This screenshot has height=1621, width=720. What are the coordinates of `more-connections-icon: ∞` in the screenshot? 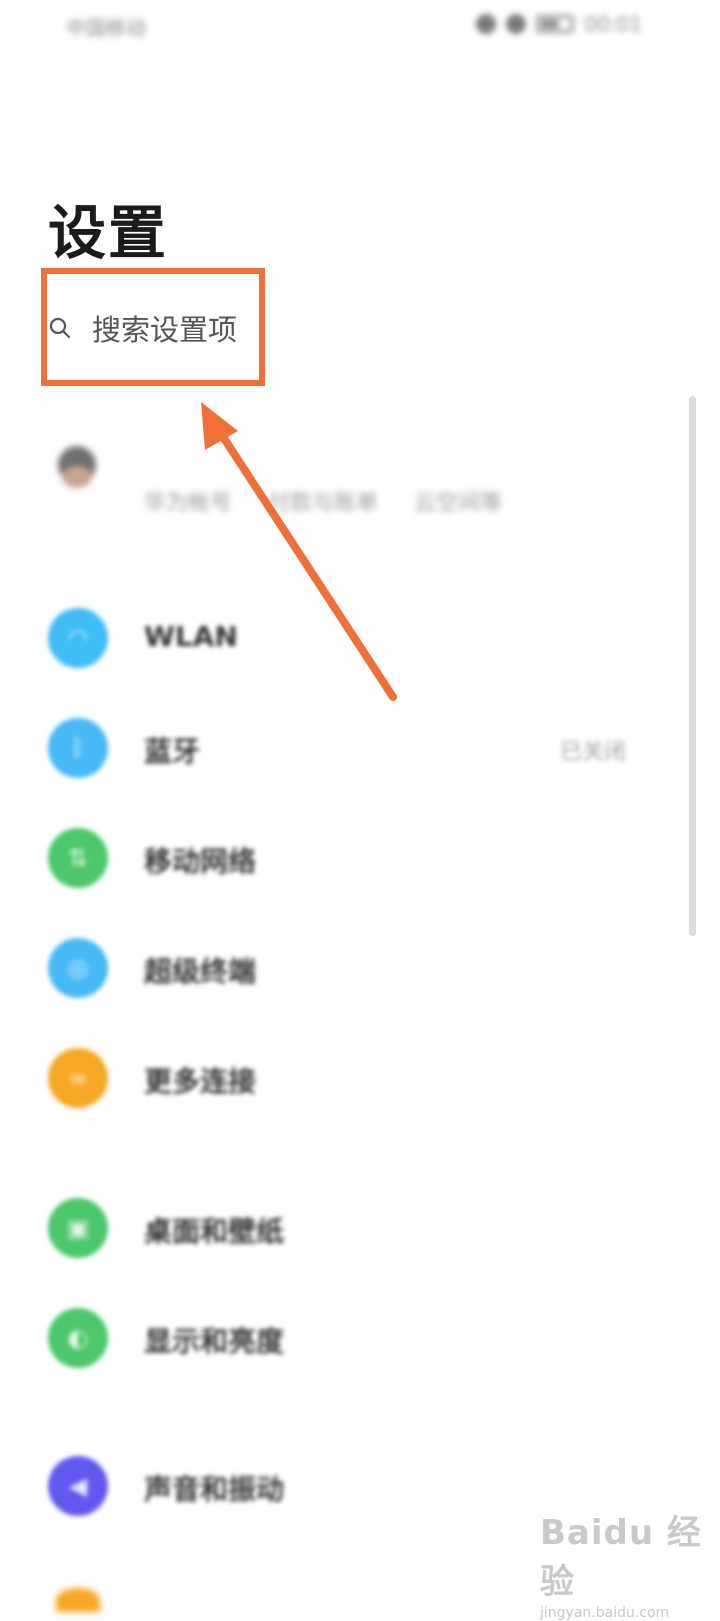 It's located at (78, 1078).